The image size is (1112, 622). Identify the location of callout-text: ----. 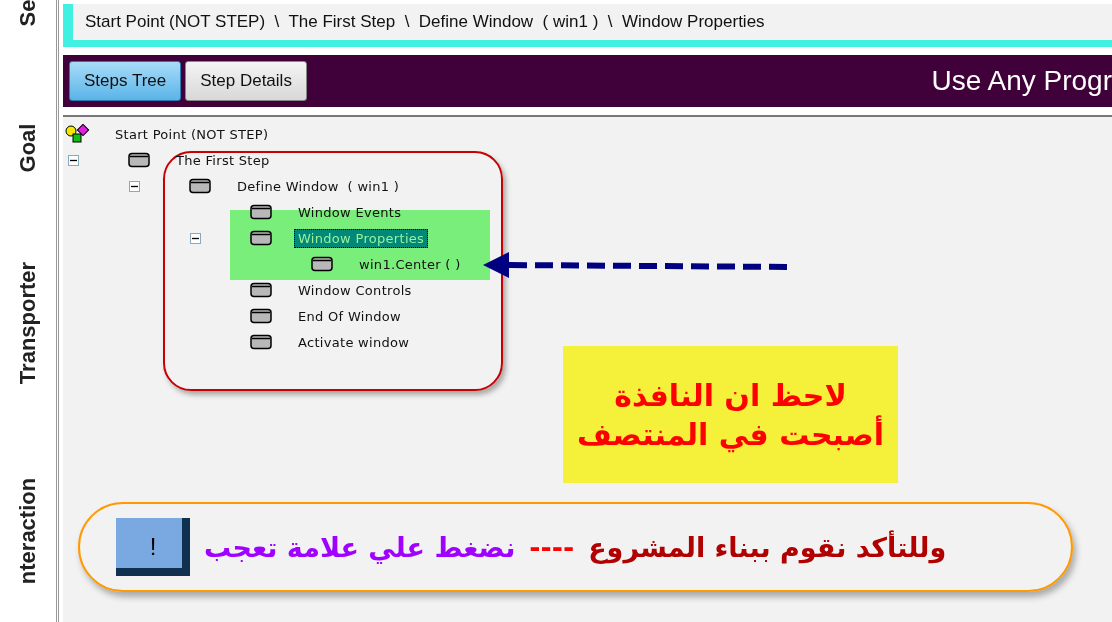
(552, 547).